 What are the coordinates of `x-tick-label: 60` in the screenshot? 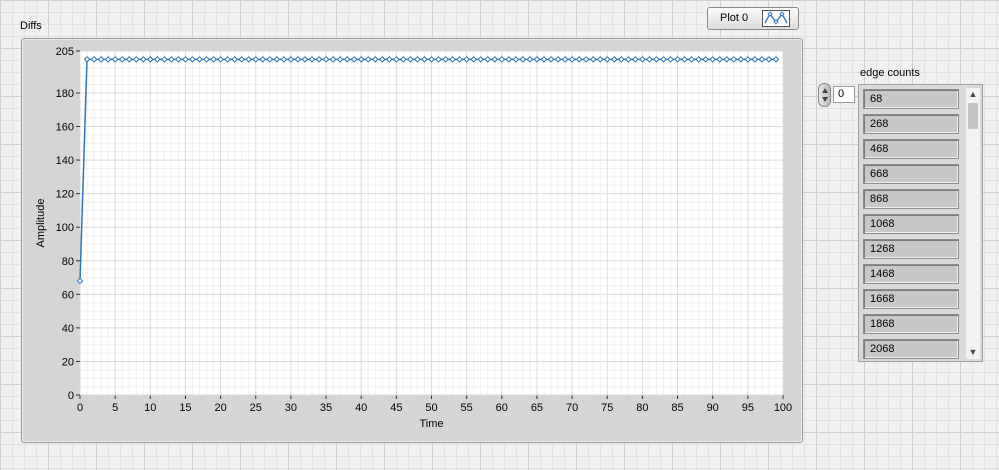 It's located at (502, 408).